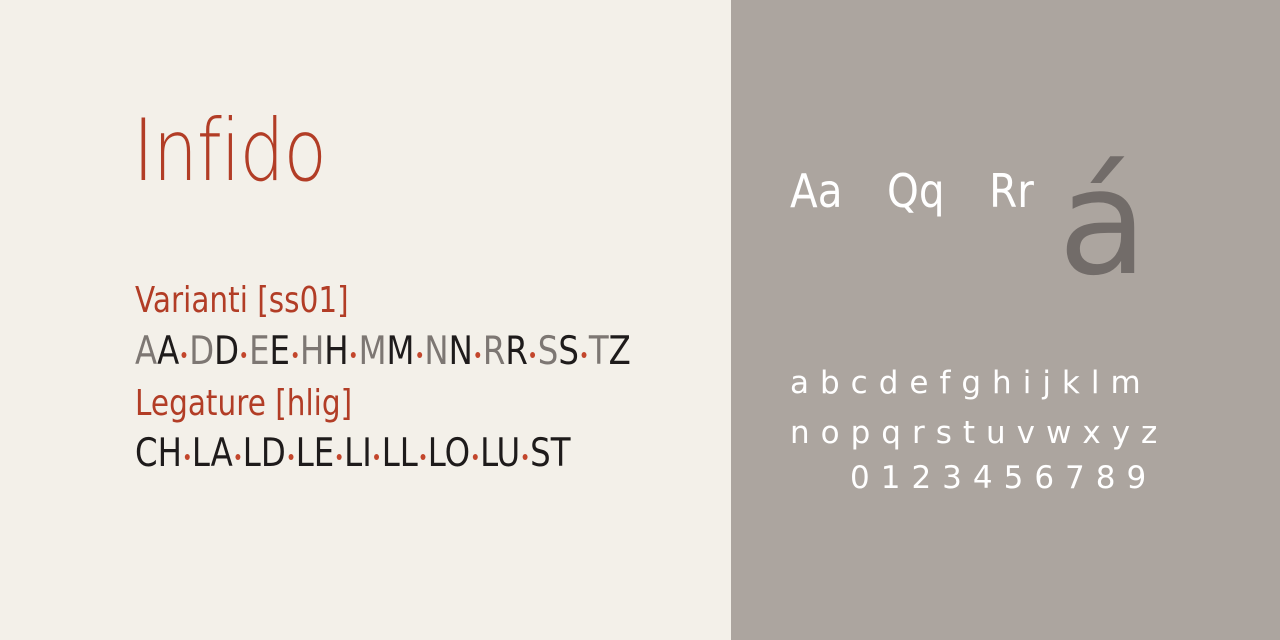  I want to click on ligature-glyph: LE, so click(315, 453).